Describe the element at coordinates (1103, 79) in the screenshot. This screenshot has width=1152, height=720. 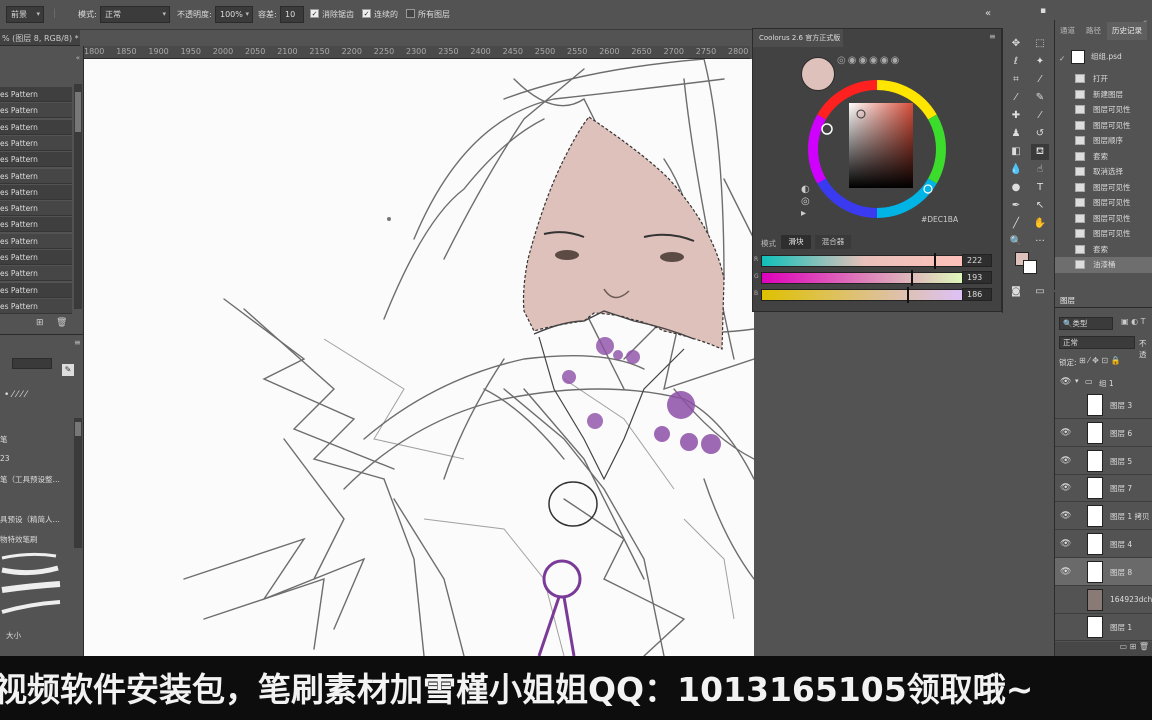
I see `history-item: 打开` at that location.